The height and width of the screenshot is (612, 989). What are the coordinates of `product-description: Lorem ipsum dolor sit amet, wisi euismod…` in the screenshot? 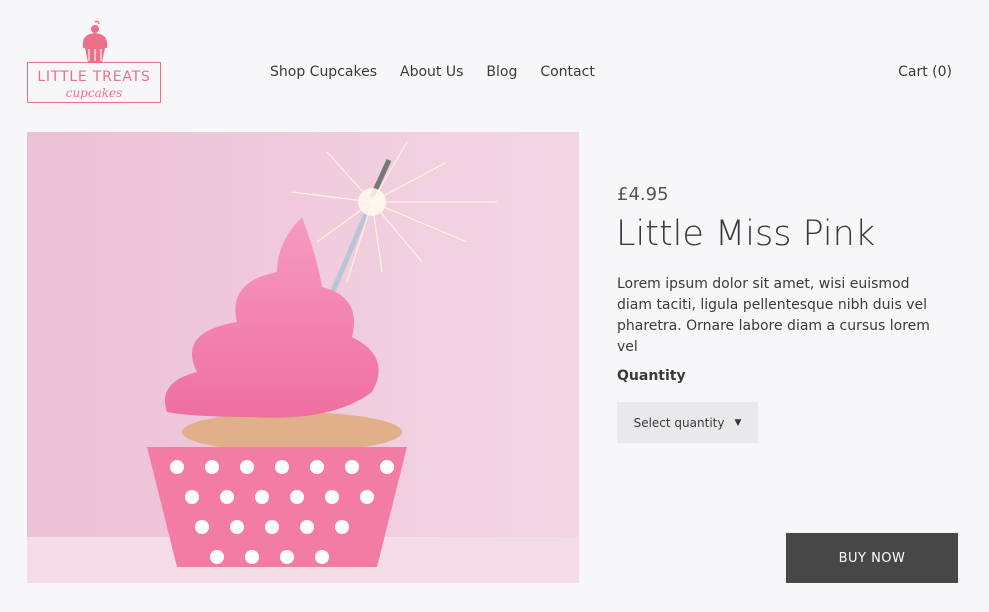 It's located at (773, 315).